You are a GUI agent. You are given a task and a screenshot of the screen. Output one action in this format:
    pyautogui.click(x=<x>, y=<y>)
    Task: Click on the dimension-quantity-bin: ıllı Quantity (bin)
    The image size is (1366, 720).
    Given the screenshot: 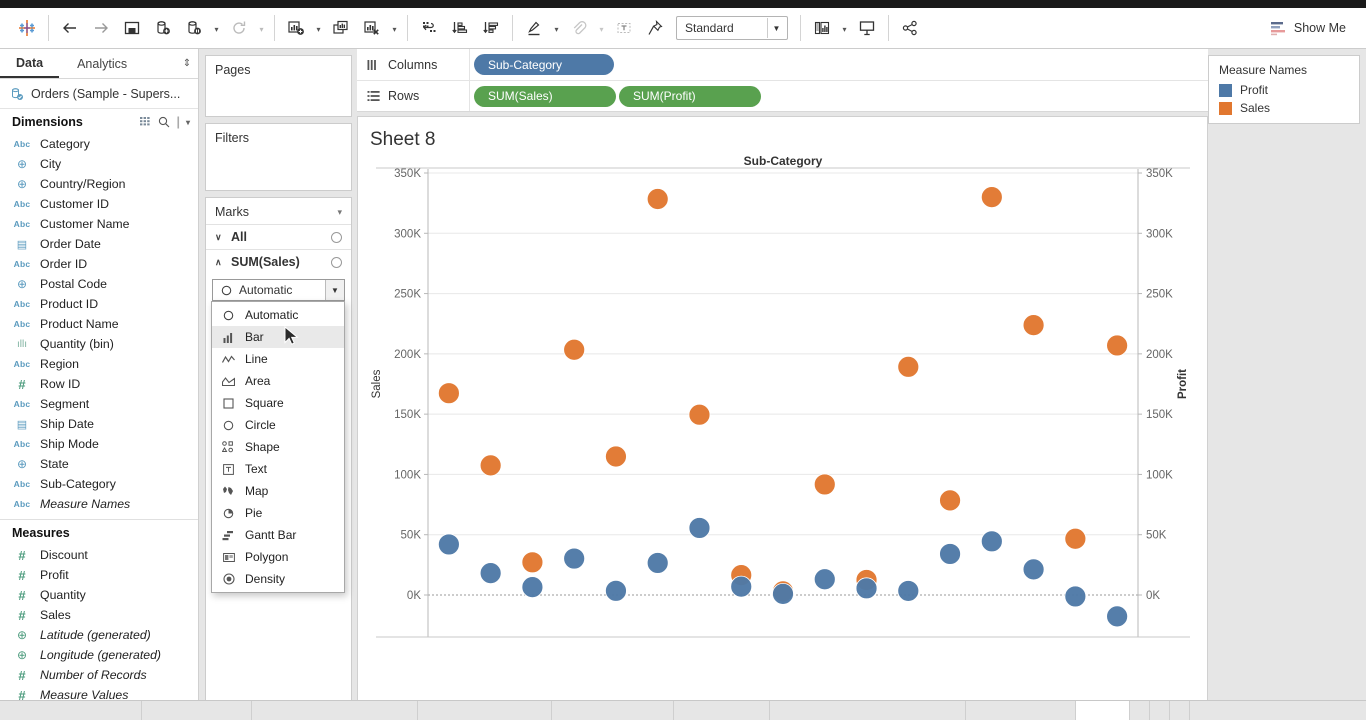 What is the action you would take?
    pyautogui.click(x=99, y=344)
    